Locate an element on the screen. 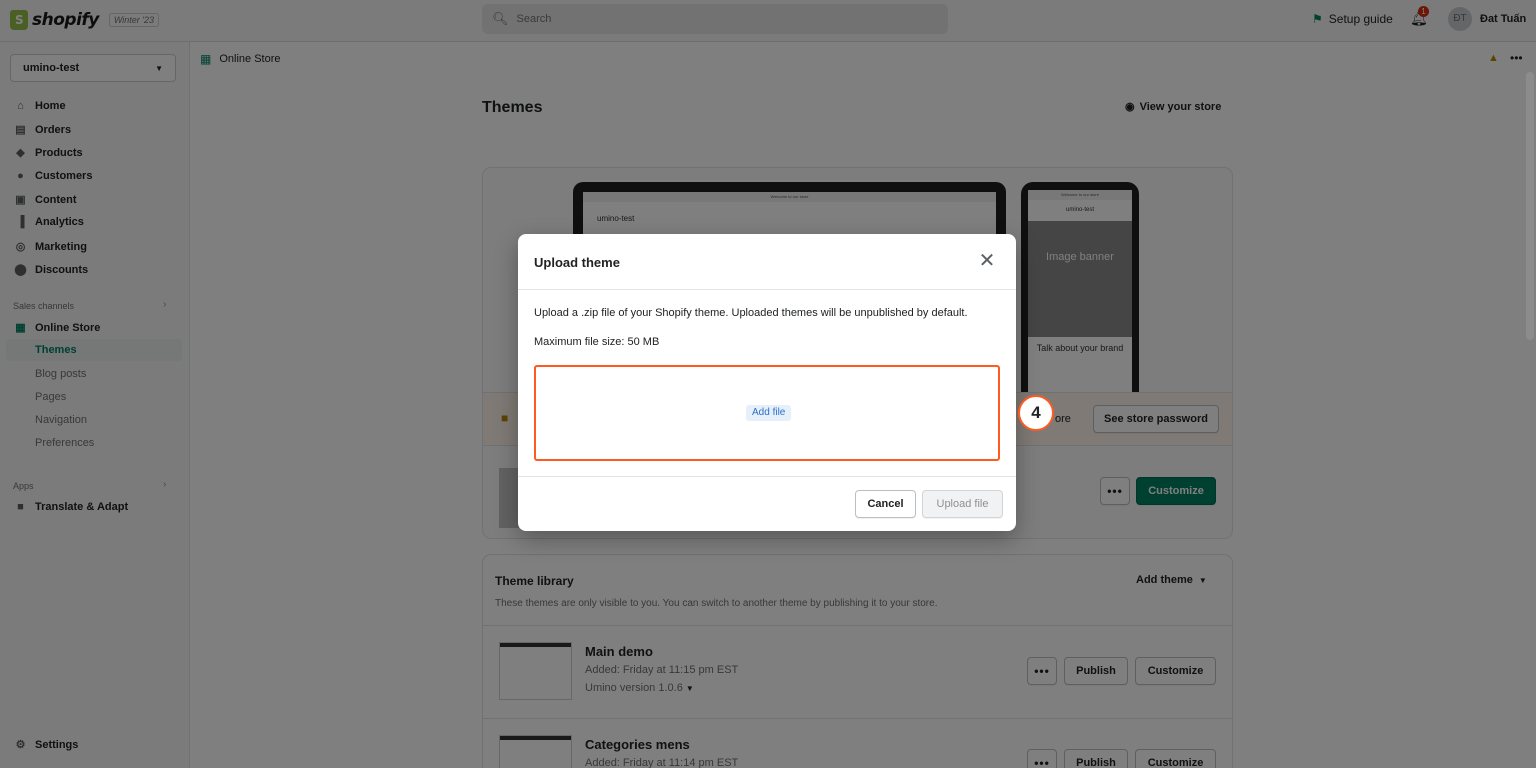 Image resolution: width=1536 pixels, height=768 pixels. upload-file-button: Upload file is located at coordinates (962, 504).